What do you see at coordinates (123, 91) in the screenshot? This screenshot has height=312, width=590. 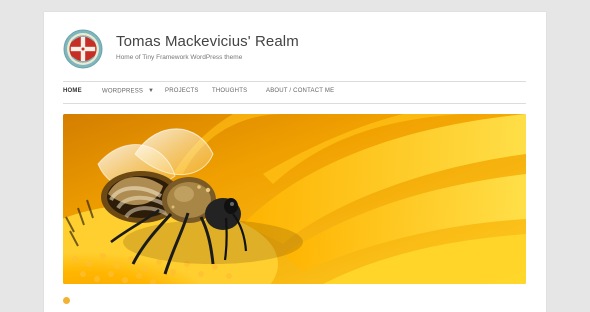 I see `nav-item-wordpress-label: WORDPRESS` at bounding box center [123, 91].